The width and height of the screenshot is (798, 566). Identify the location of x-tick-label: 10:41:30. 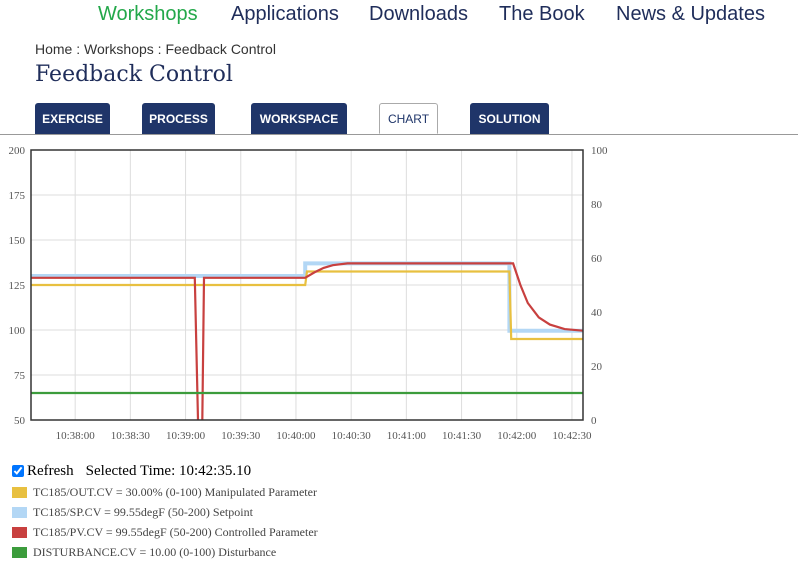
(462, 436).